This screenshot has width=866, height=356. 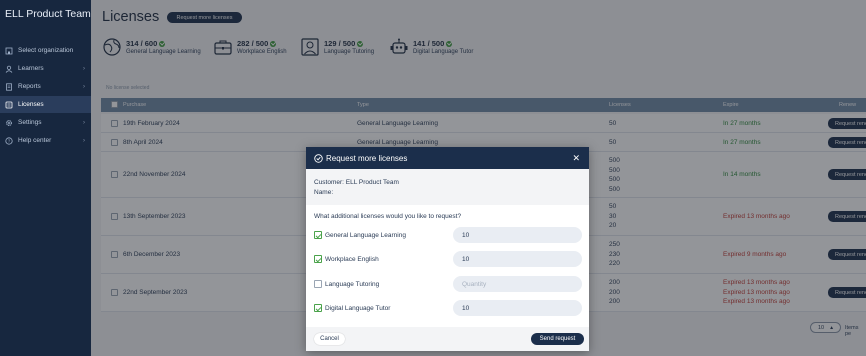 I want to click on license-icon, so click(x=9, y=105).